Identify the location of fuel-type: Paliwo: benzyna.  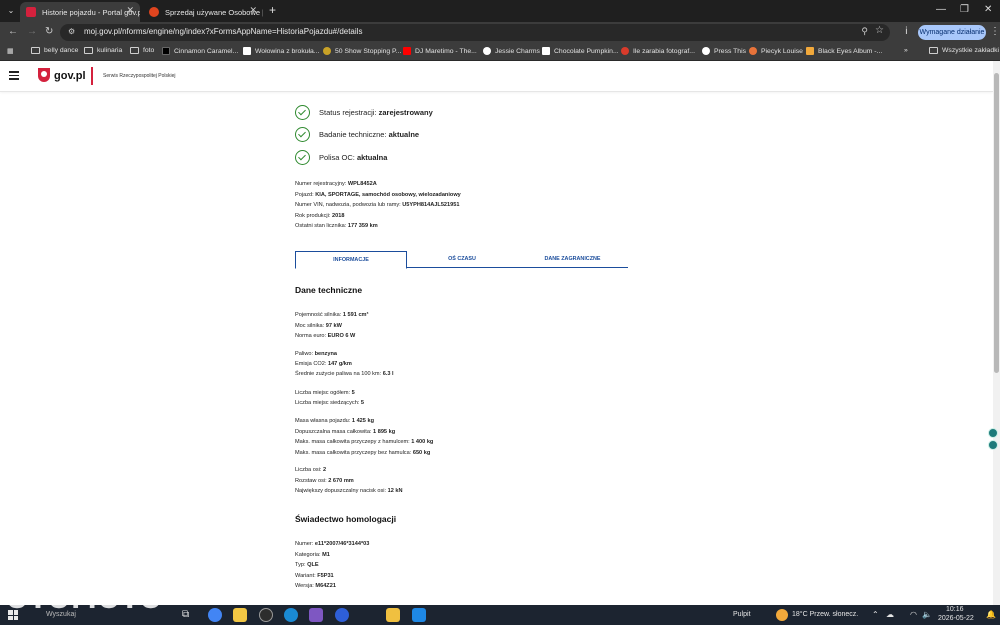
(316, 354).